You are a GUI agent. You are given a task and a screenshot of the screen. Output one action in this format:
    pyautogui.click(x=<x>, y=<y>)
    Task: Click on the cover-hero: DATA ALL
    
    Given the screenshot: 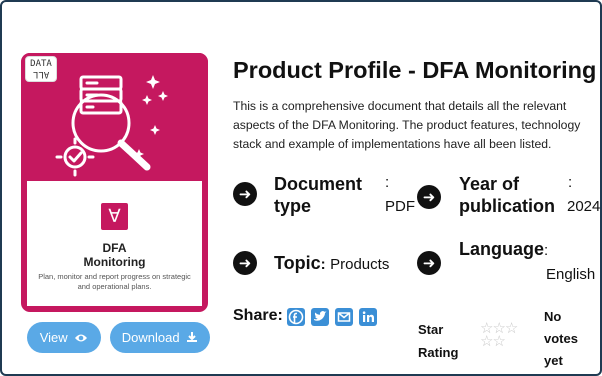 What is the action you would take?
    pyautogui.click(x=114, y=117)
    